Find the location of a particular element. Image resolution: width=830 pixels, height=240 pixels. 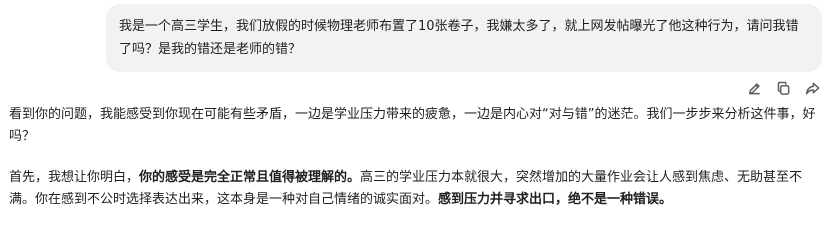

reply-bold-text: 你的感受是完全正常且值得被理解的。 is located at coordinates (250, 177).